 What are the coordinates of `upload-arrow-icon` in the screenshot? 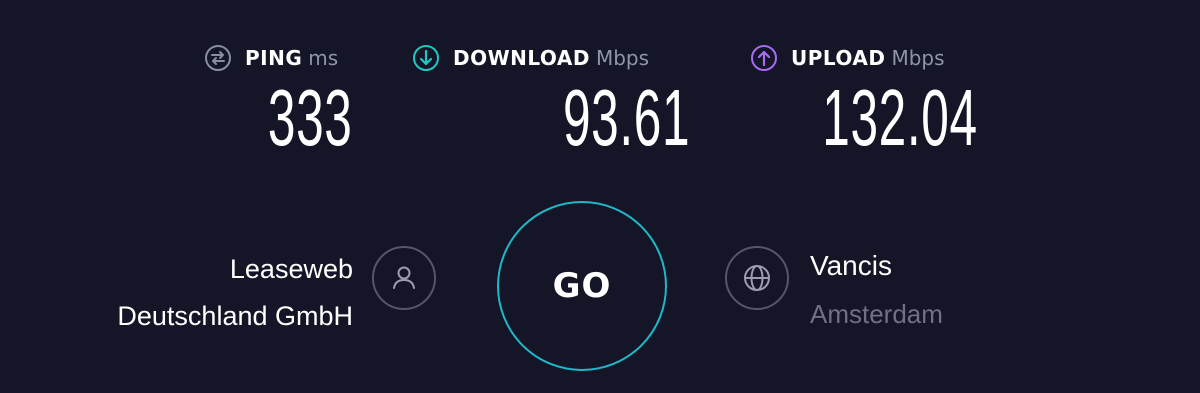 It's located at (764, 58).